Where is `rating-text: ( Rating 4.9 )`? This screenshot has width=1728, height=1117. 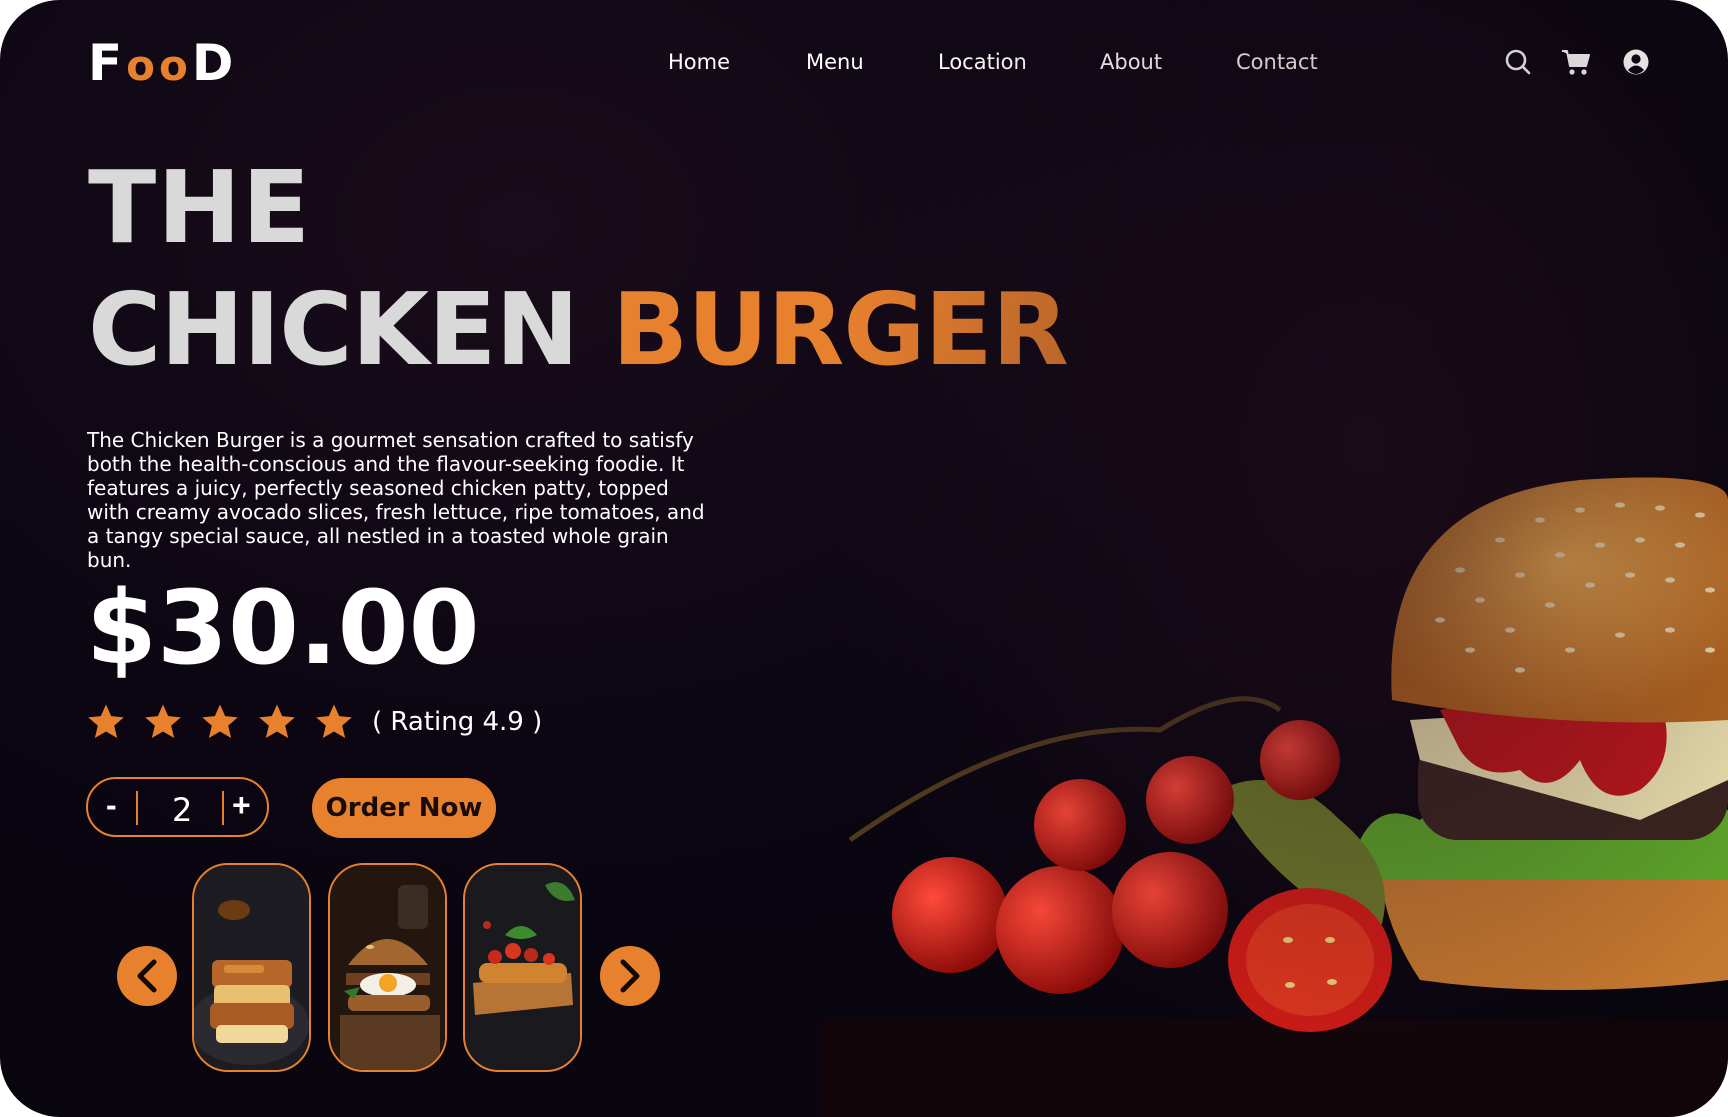
rating-text: ( Rating 4.9 ) is located at coordinates (457, 722).